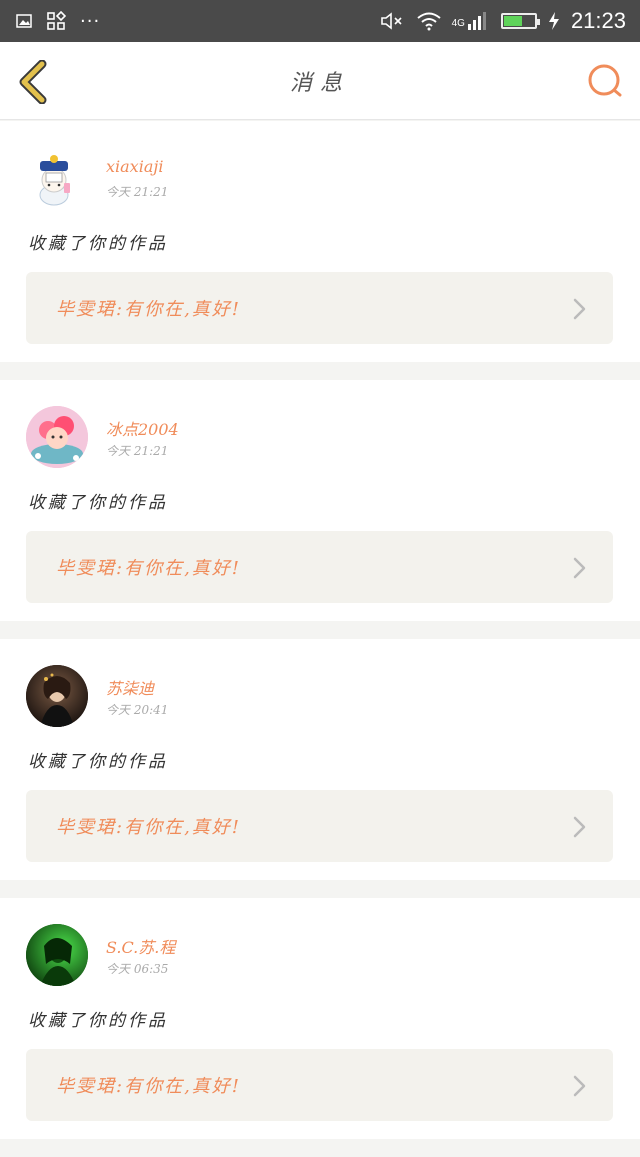 The image size is (640, 1157). Describe the element at coordinates (137, 969) in the screenshot. I see `timestamp: 今天 06:35` at that location.